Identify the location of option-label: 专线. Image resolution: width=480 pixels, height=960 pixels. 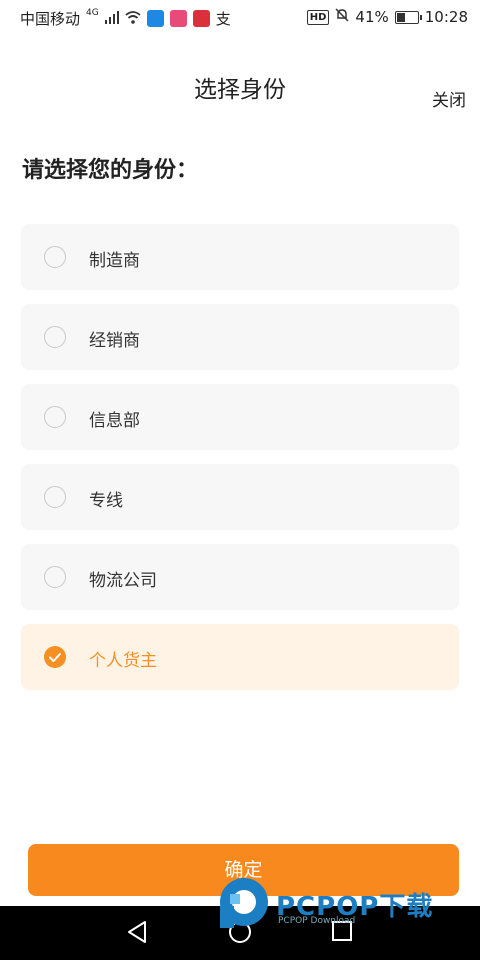
(106, 501).